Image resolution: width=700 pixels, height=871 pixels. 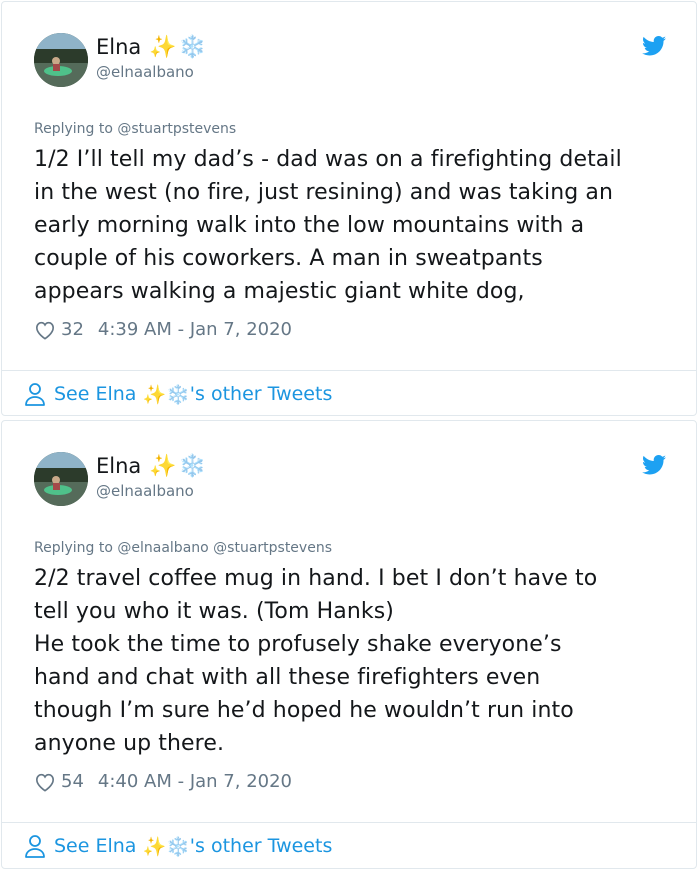 I want to click on replying-to: Replying to @elnaalbano @stuartpstevens, so click(x=183, y=548).